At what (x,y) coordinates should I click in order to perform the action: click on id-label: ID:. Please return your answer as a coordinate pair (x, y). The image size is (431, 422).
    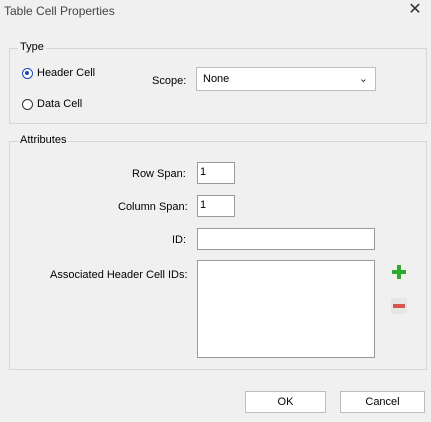
    Looking at the image, I should click on (179, 240).